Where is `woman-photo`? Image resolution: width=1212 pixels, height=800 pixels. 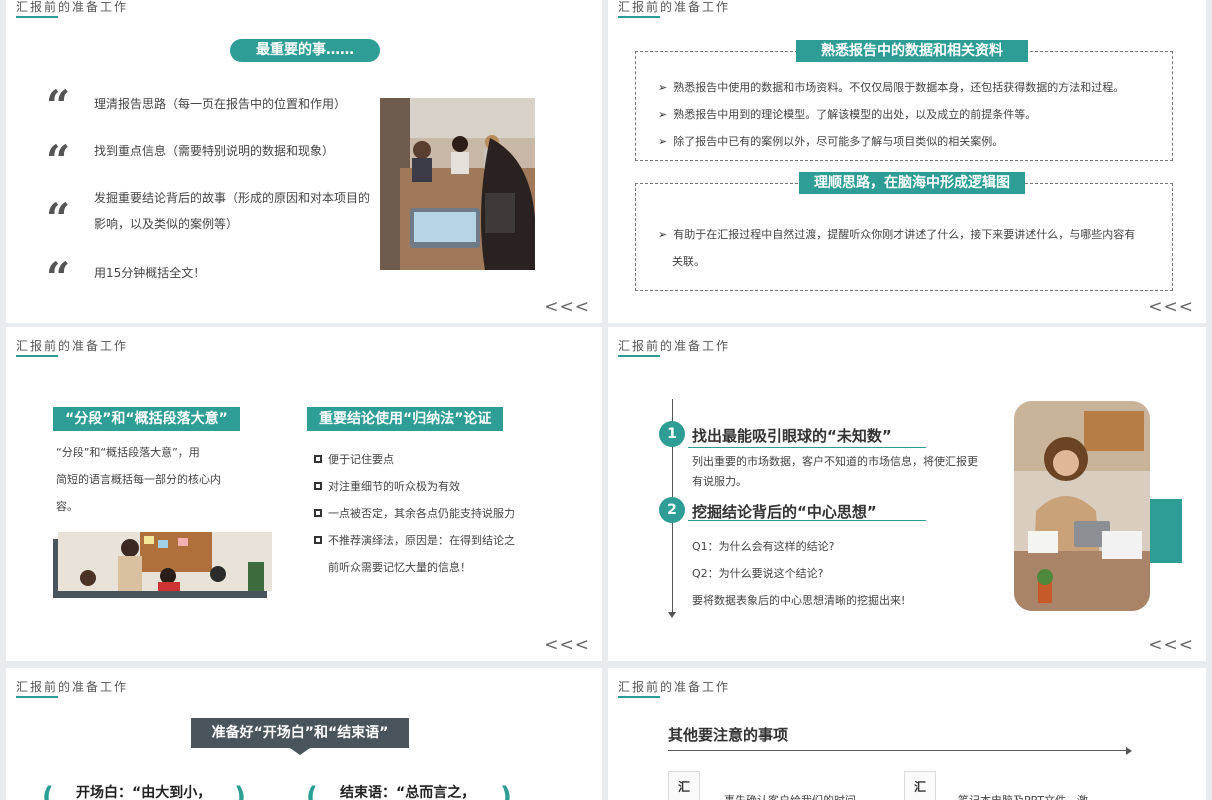
woman-photo is located at coordinates (1082, 506).